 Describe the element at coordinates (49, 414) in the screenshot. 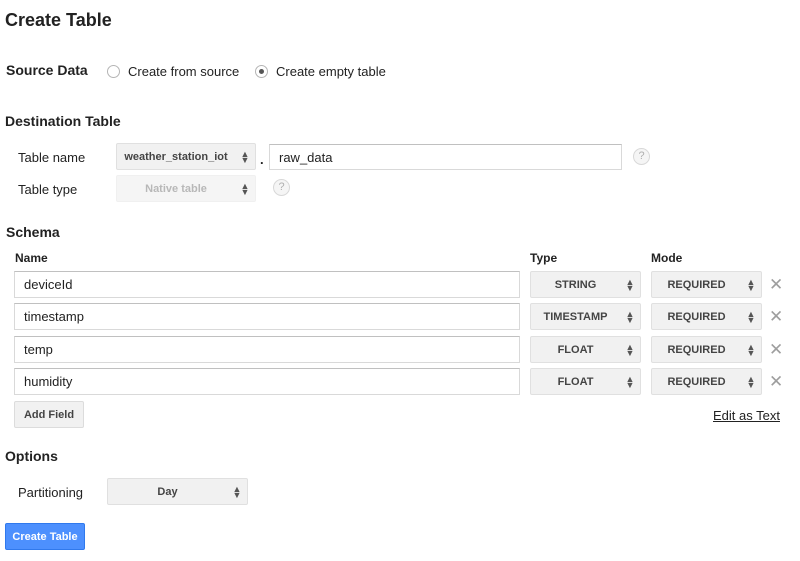

I see `add-field-button: Add Field` at that location.